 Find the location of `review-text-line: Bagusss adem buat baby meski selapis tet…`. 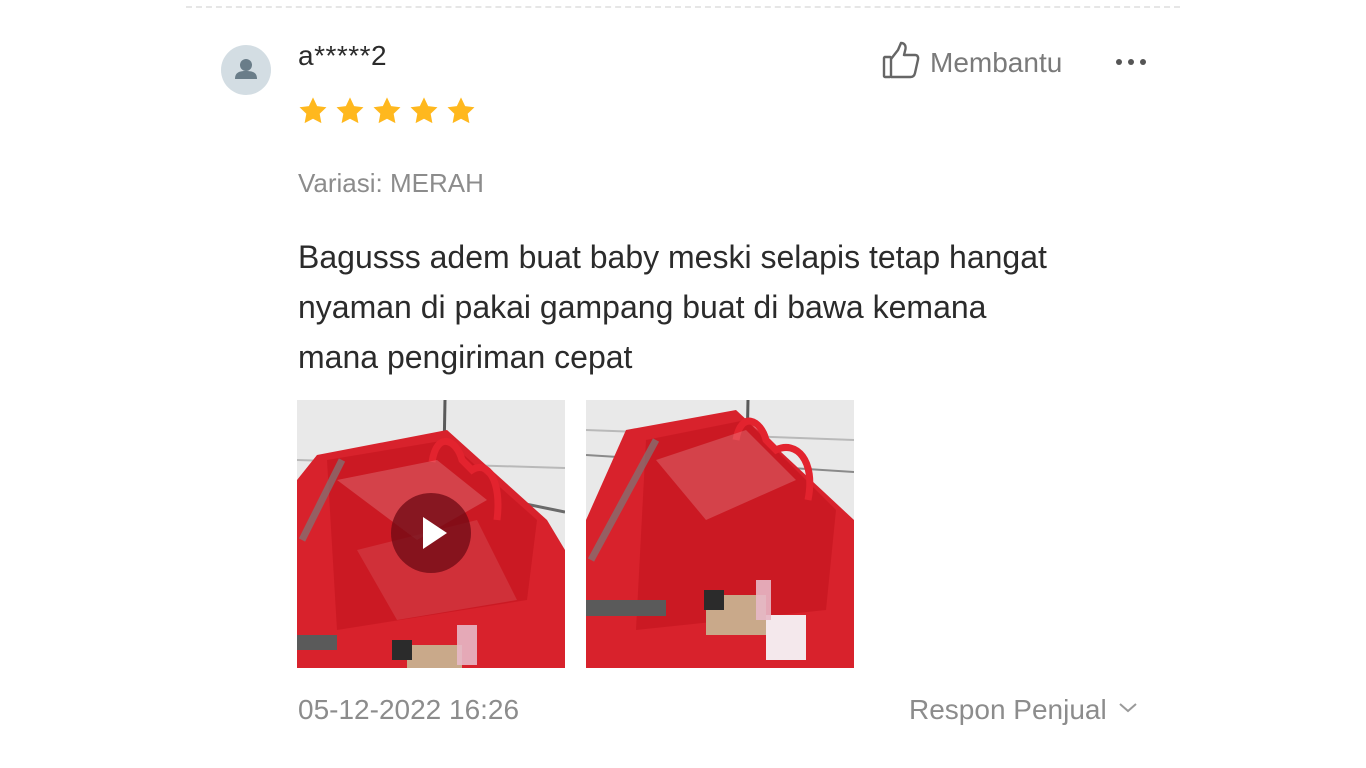

review-text-line: Bagusss adem buat baby meski selapis tet… is located at coordinates (672, 257).